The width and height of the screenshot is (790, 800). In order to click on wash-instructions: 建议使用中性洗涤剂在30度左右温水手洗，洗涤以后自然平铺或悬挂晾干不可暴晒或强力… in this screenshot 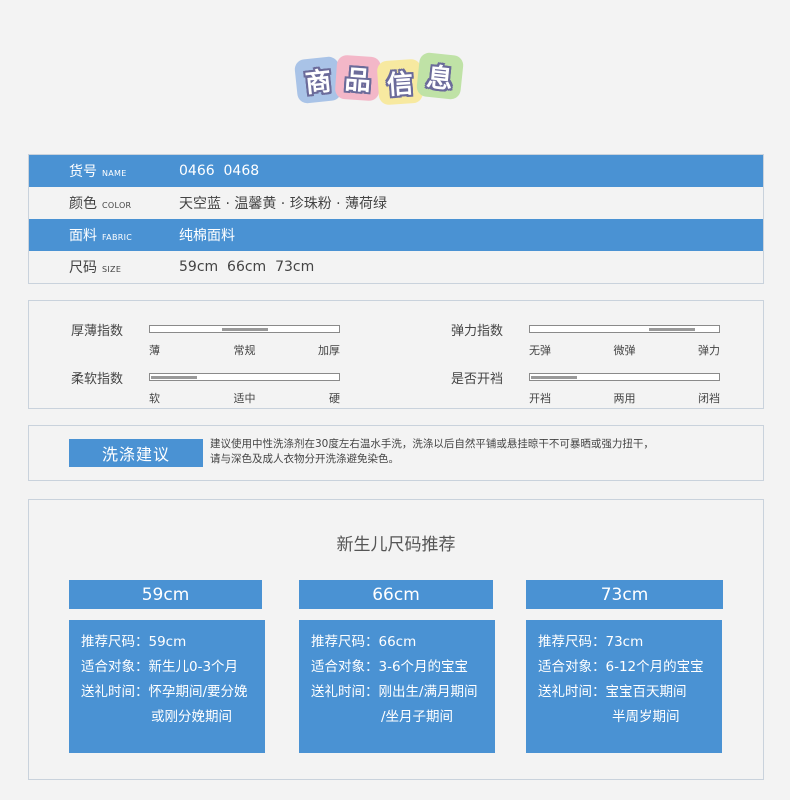, I will do `click(480, 452)`.